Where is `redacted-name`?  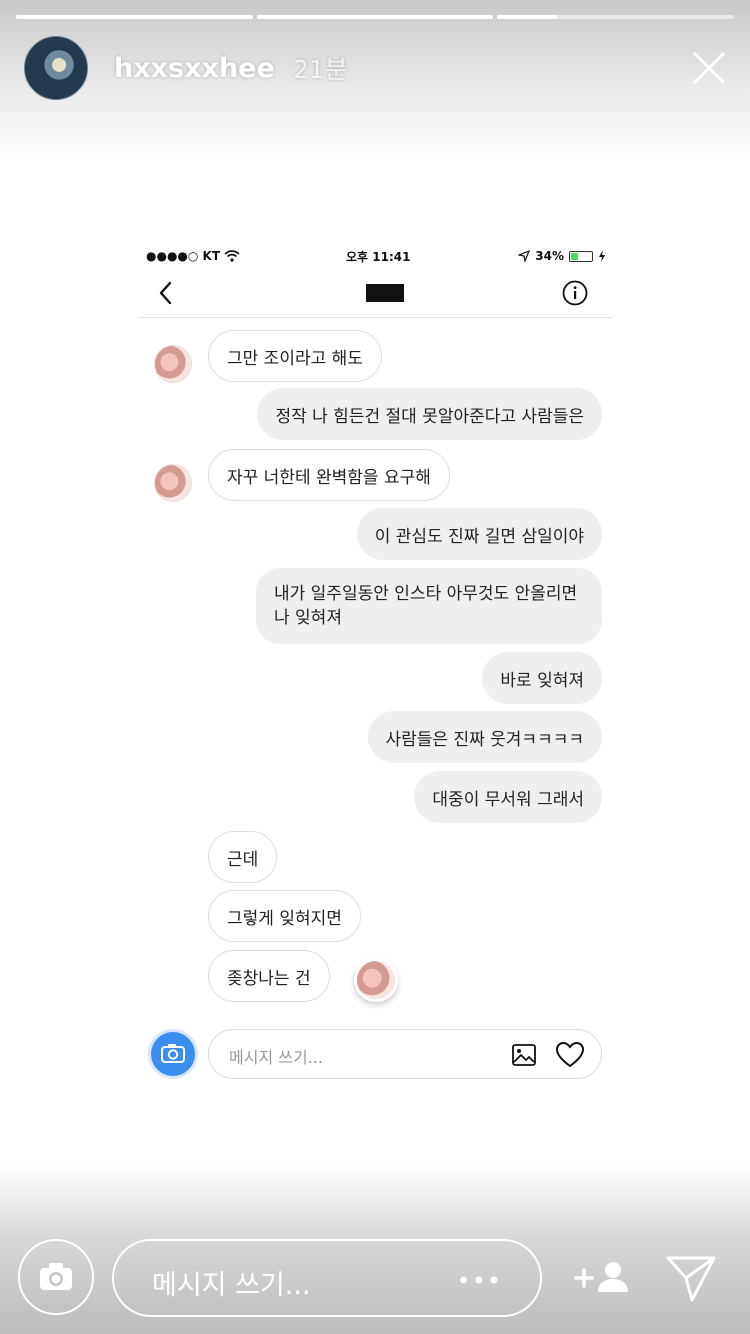 redacted-name is located at coordinates (385, 293).